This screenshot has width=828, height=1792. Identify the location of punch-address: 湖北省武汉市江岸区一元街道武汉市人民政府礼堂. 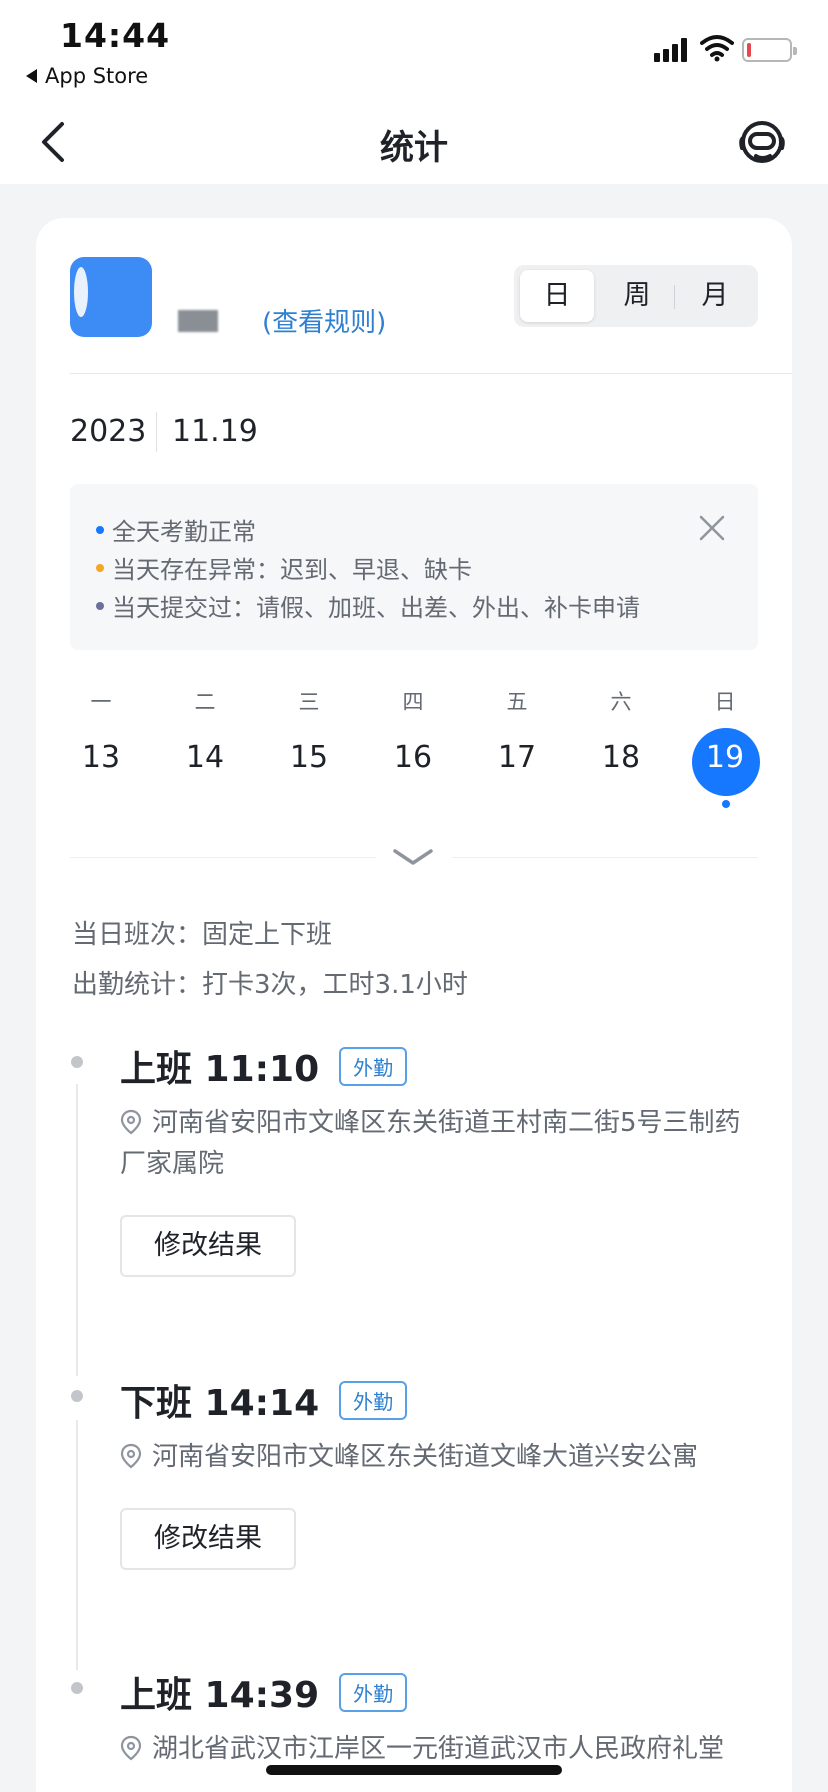
(440, 1749).